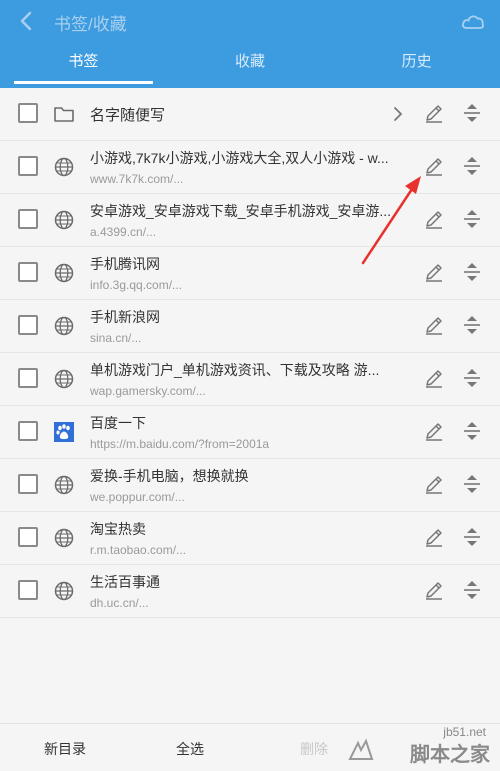 The height and width of the screenshot is (771, 500). Describe the element at coordinates (125, 264) in the screenshot. I see `bookmark-title: 手机腾讯网` at that location.